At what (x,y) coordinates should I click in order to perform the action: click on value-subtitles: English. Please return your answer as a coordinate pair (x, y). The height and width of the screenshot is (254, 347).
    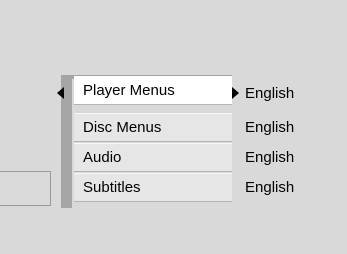
    Looking at the image, I should click on (270, 187).